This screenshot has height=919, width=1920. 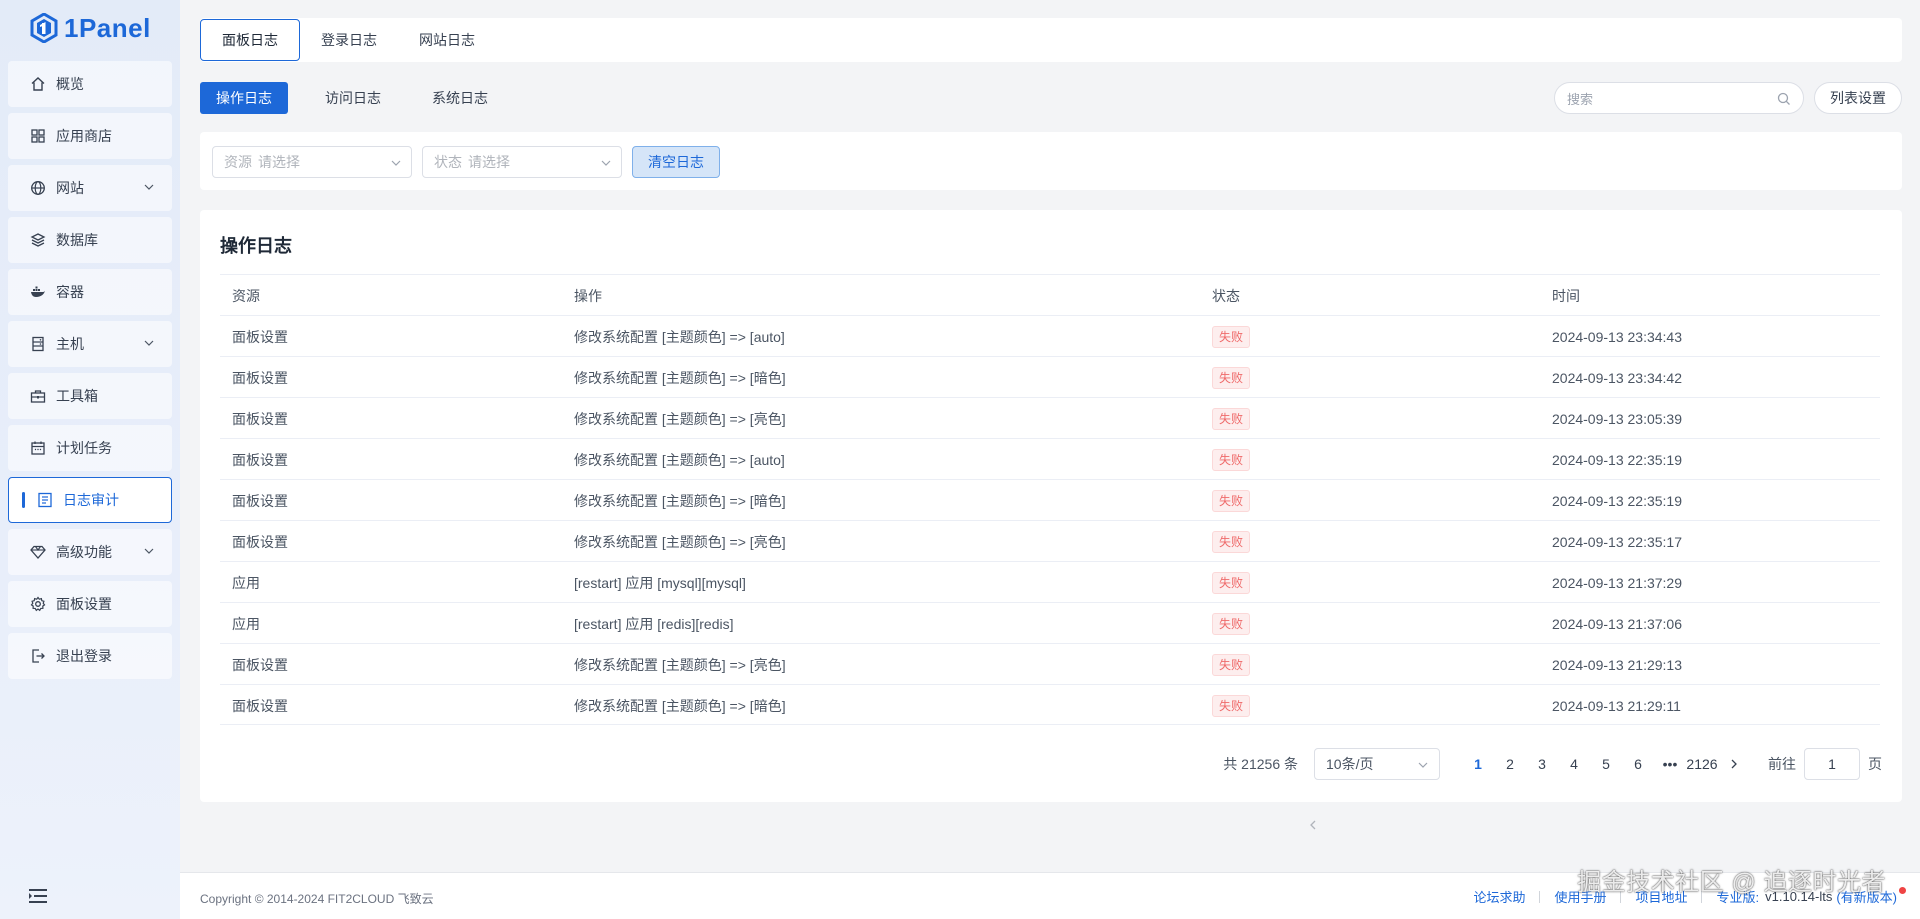 What do you see at coordinates (1574, 764) in the screenshot?
I see `page-number: 4` at bounding box center [1574, 764].